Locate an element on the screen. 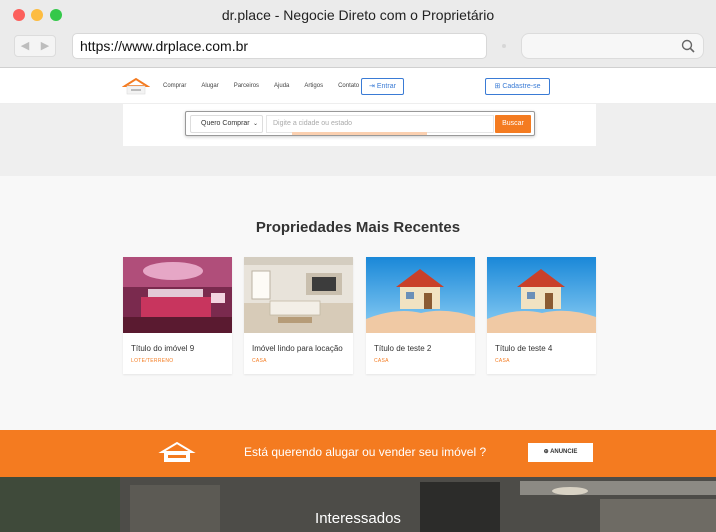 The image size is (716, 532). login-button: ⇥ Entrar is located at coordinates (382, 86).